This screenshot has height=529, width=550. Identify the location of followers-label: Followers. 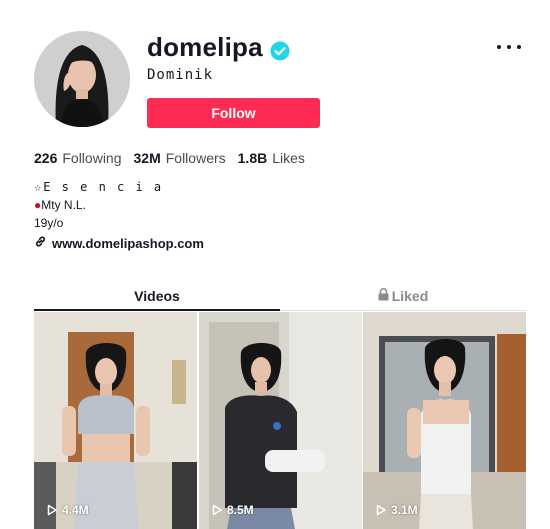
(195, 158).